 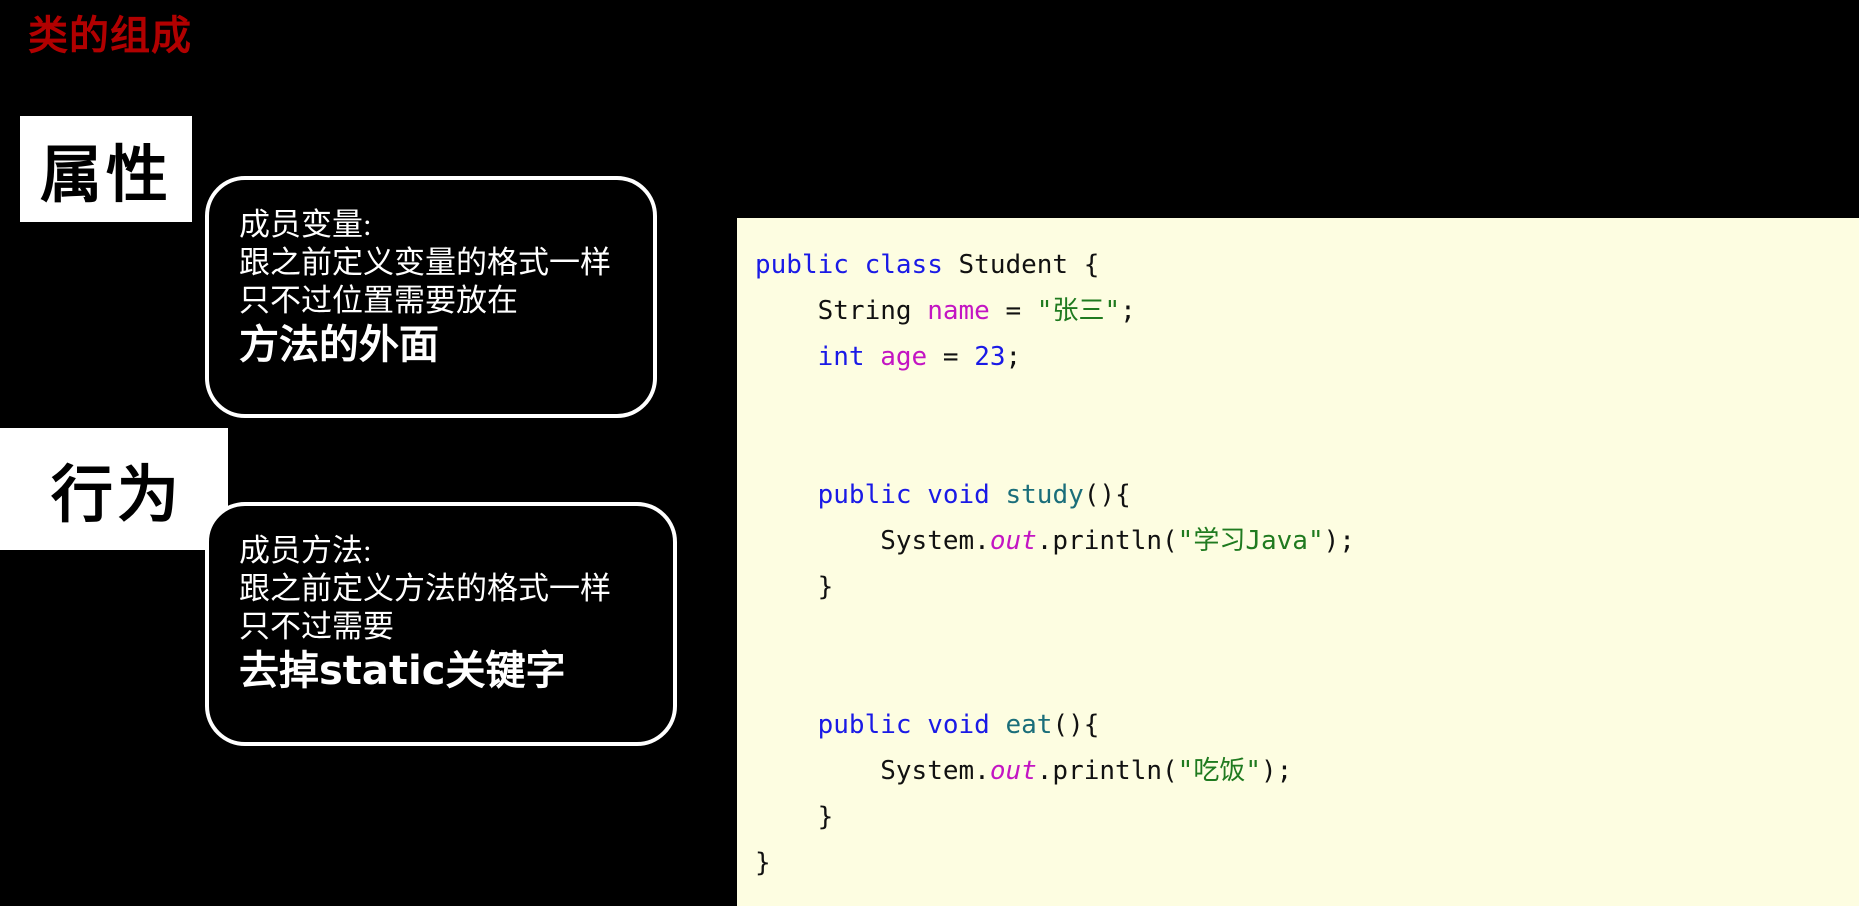 What do you see at coordinates (1307, 265) in the screenshot?
I see `code-line: public class Student {` at bounding box center [1307, 265].